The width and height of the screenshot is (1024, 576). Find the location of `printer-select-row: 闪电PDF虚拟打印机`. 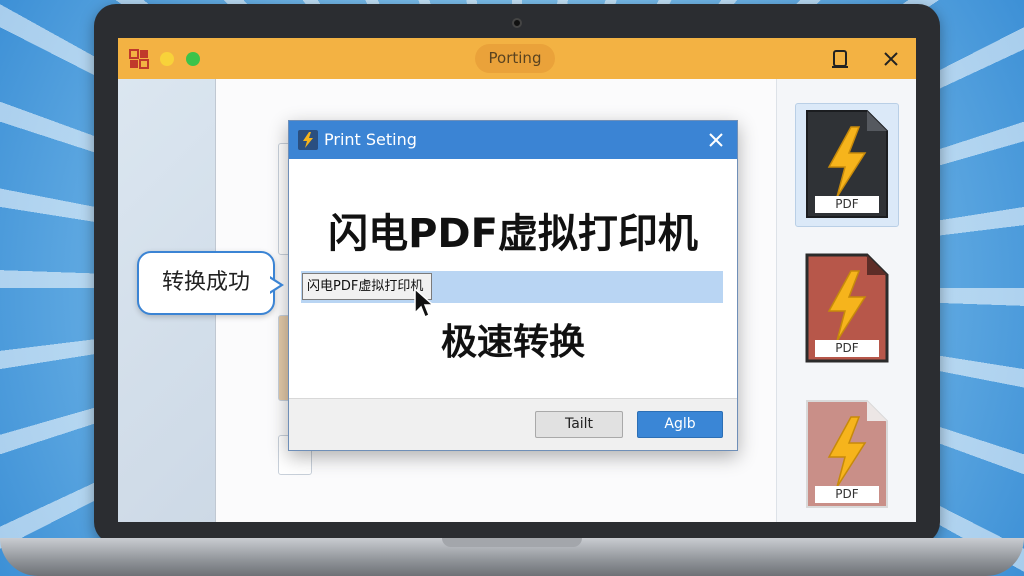

printer-select-row: 闪电PDF虚拟打印机 is located at coordinates (512, 287).